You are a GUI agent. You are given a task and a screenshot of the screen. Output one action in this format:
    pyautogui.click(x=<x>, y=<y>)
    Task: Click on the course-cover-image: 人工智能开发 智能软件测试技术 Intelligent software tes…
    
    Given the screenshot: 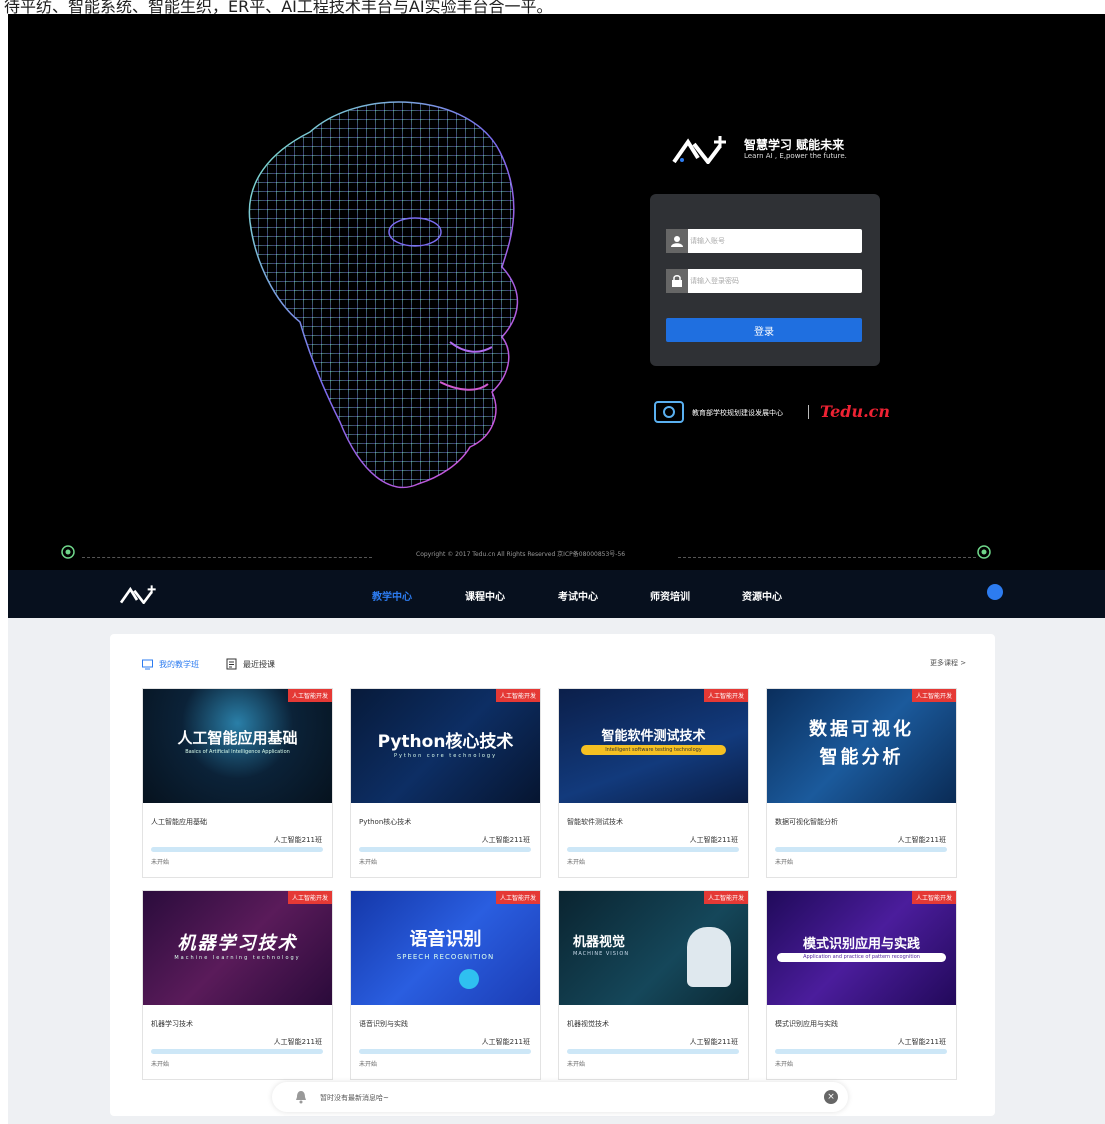 What is the action you would take?
    pyautogui.click(x=653, y=746)
    